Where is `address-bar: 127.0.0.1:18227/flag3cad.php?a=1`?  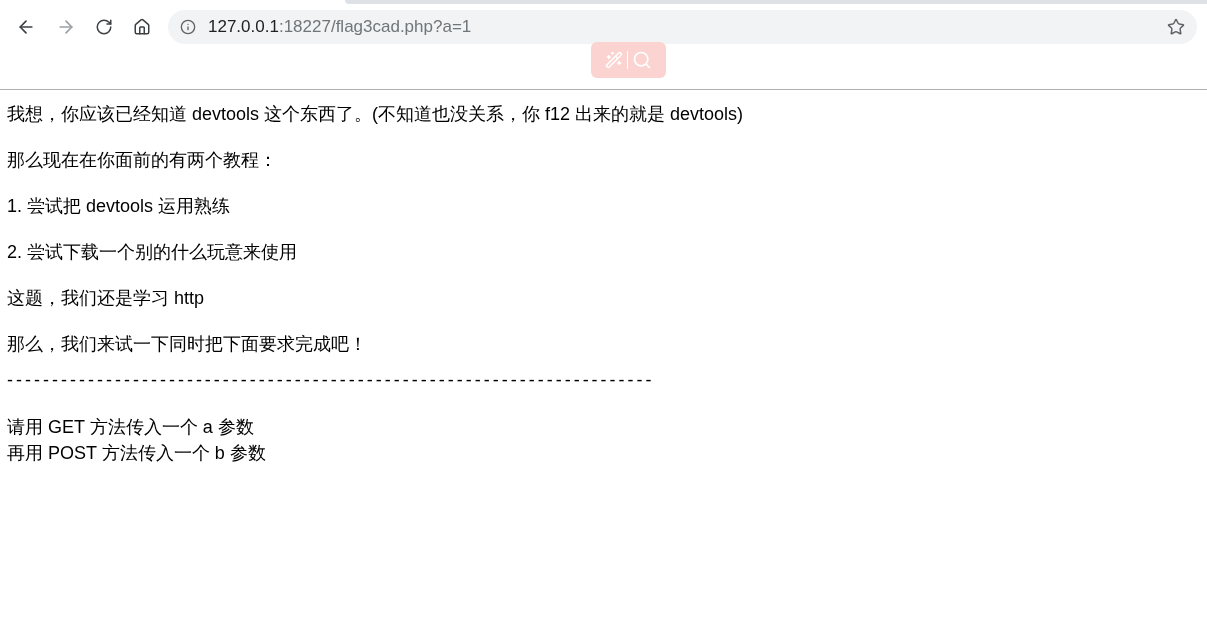
address-bar: 127.0.0.1:18227/flag3cad.php?a=1 is located at coordinates (682, 27).